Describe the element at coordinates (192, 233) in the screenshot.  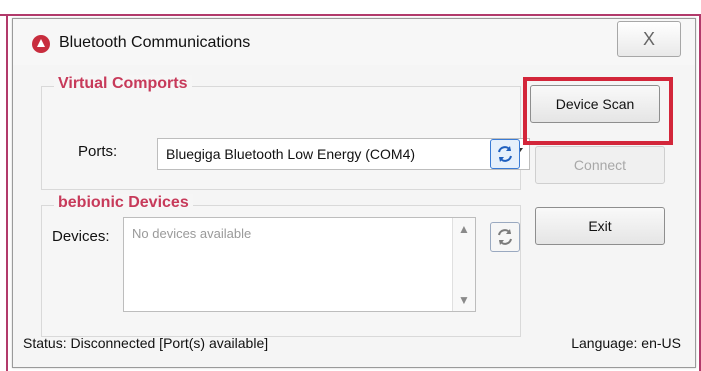
I see `devices-placeholder: No devices available` at that location.